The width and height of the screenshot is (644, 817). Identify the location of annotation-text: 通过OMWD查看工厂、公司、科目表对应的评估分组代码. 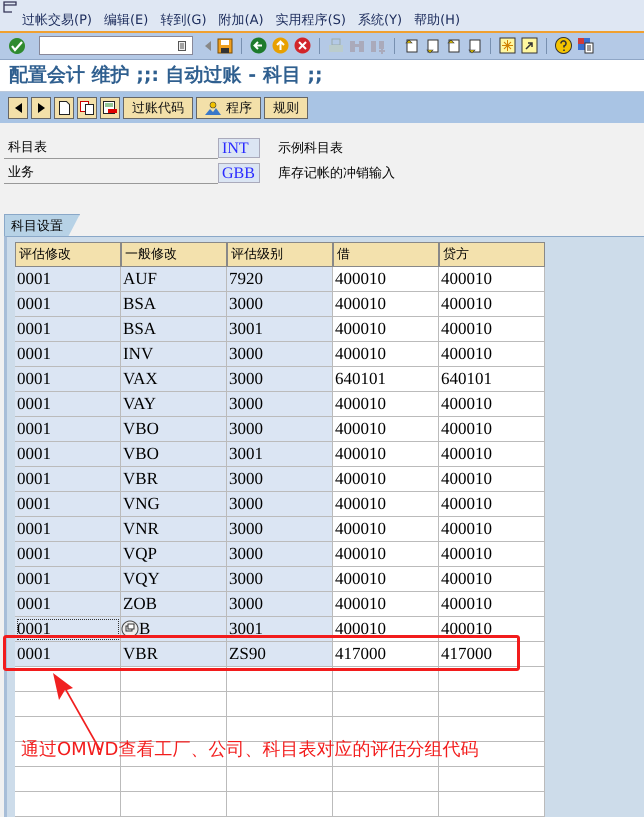
(249, 749).